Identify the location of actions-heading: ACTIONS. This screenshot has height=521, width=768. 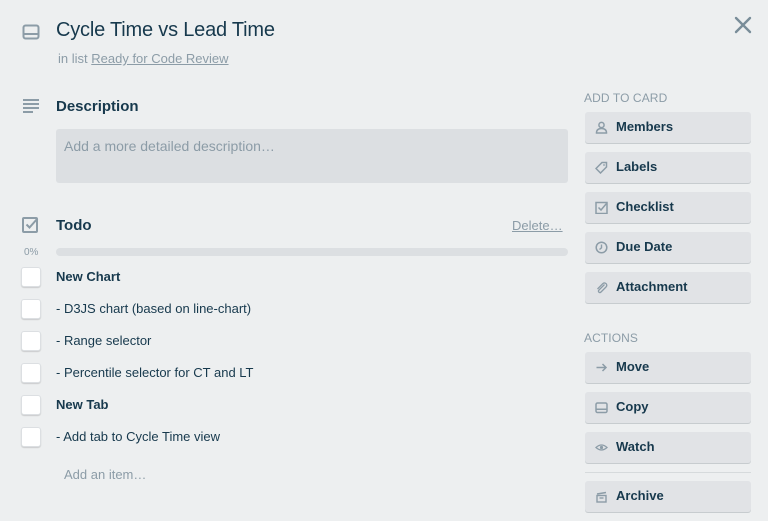
(611, 338).